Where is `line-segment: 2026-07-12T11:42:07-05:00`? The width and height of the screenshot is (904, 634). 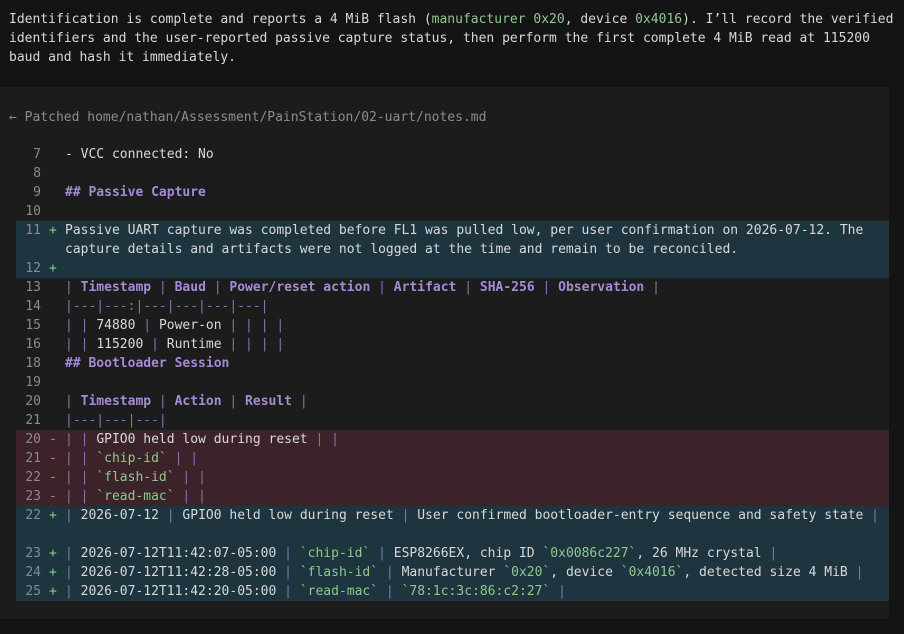
line-segment: 2026-07-12T11:42:07-05:00 is located at coordinates (178, 553).